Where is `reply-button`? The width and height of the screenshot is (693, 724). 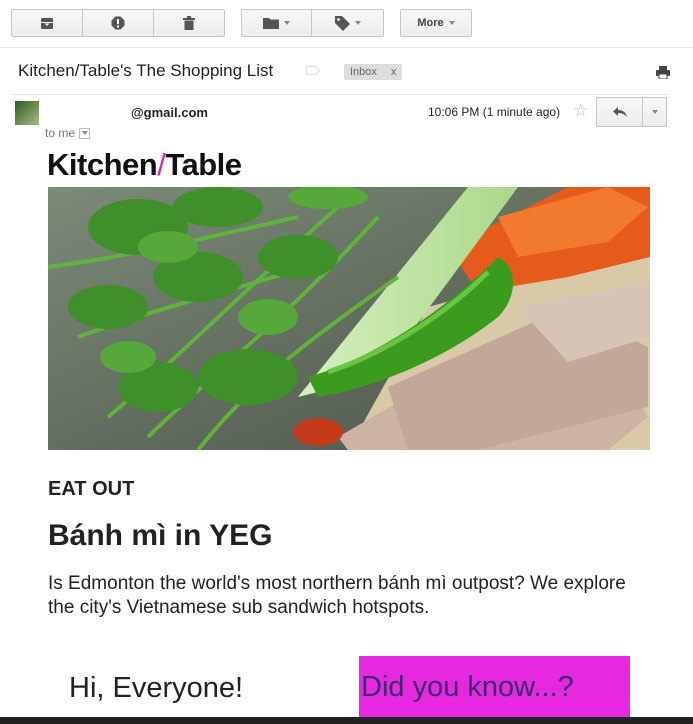
reply-button is located at coordinates (619, 112).